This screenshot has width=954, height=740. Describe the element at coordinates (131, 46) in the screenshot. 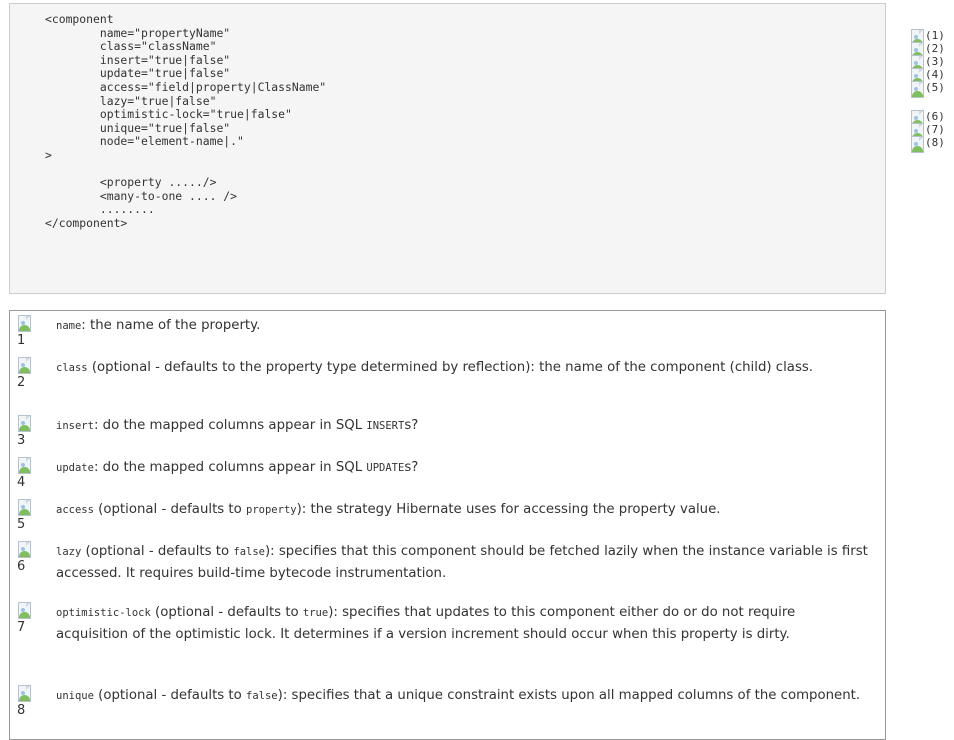

I see `code-line: class="className"` at that location.